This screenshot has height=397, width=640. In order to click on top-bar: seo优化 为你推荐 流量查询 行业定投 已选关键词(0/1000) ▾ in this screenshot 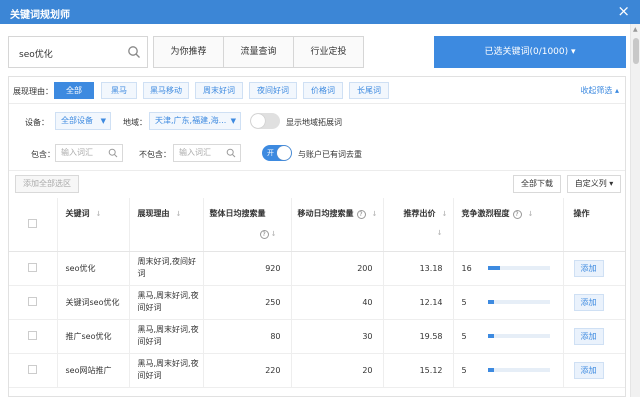, I will do `click(313, 52)`.